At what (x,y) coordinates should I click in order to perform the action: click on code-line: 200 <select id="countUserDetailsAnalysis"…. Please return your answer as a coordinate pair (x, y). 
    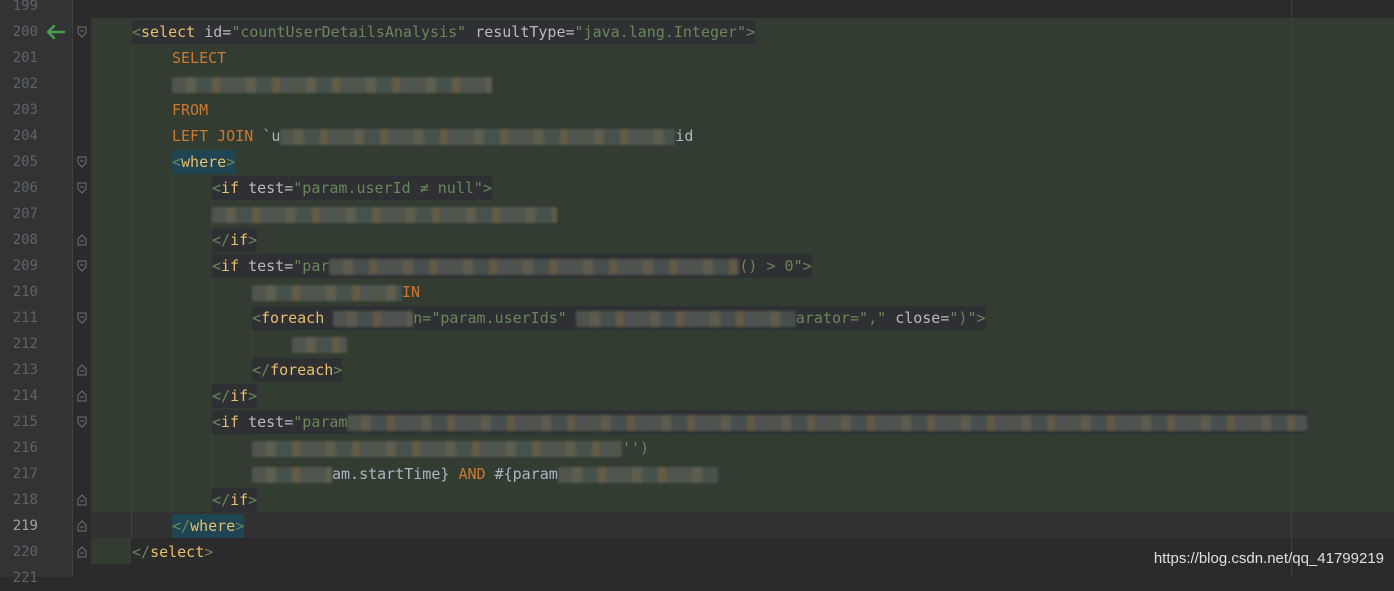
    Looking at the image, I should click on (697, 32).